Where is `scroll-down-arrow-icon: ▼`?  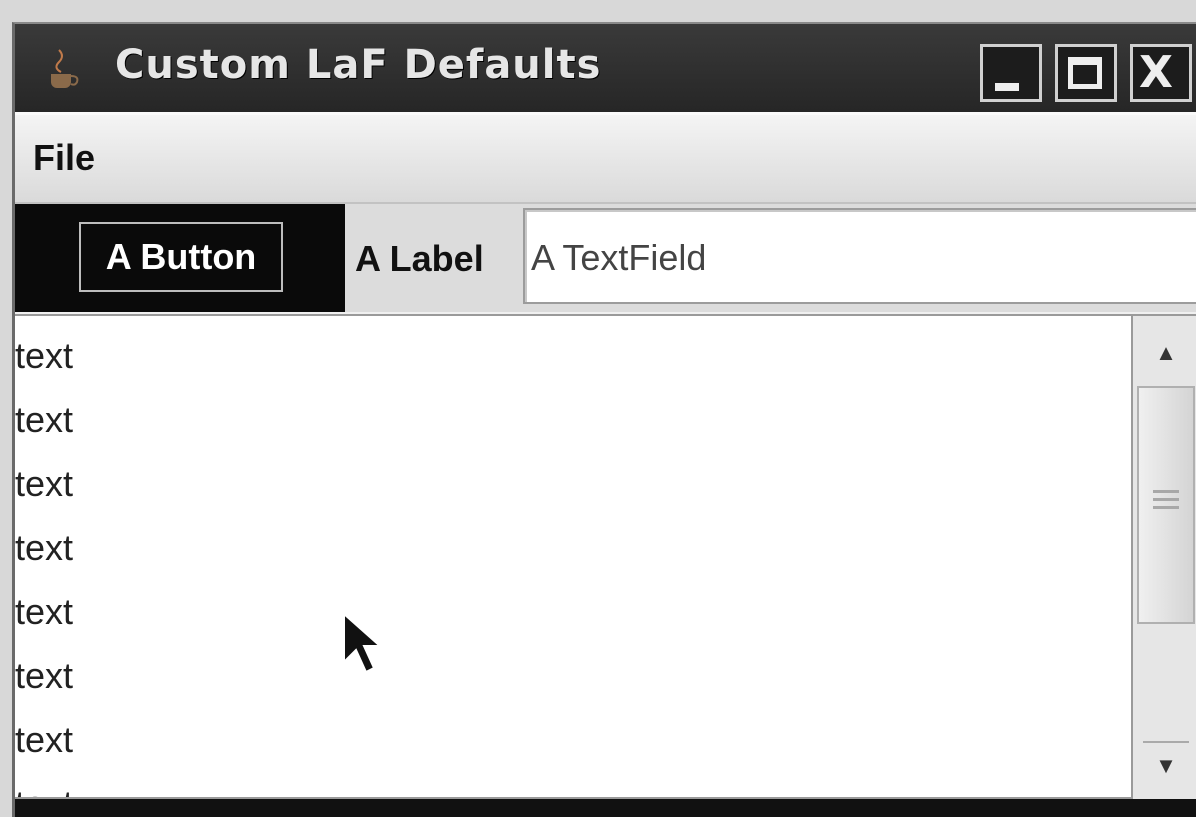
scroll-down-arrow-icon: ▼ is located at coordinates (1166, 765).